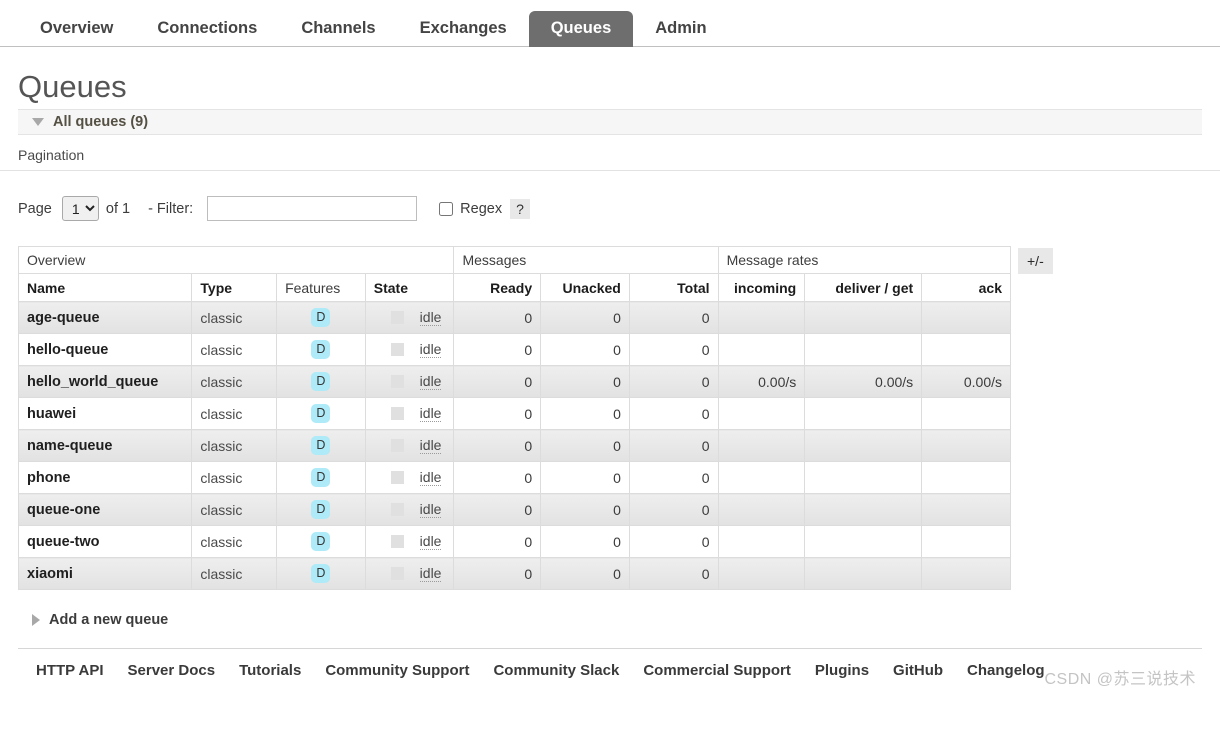 The height and width of the screenshot is (736, 1220). I want to click on nav-tab-label: Channels, so click(338, 29).